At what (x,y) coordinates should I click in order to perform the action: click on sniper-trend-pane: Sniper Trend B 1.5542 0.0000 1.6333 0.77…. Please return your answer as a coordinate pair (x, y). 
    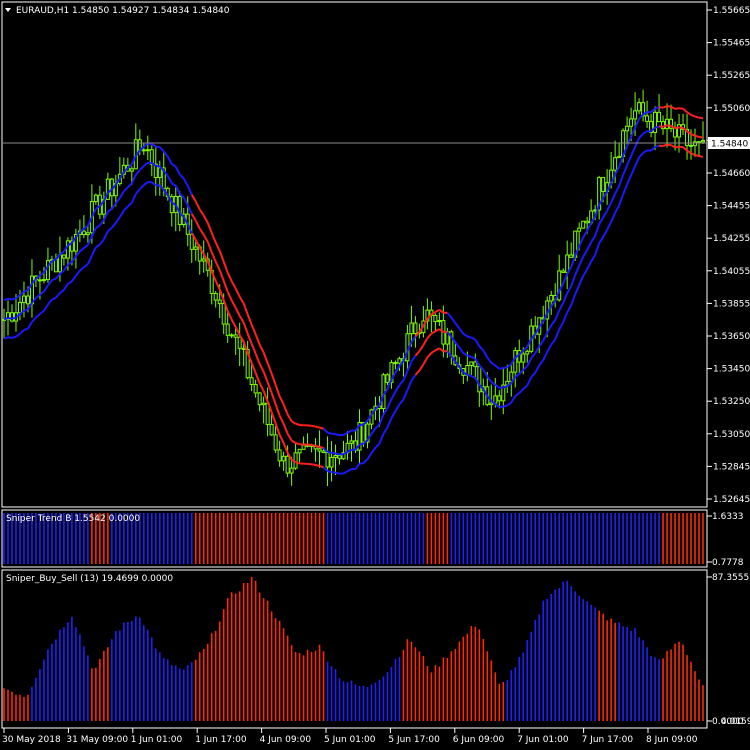
    Looking at the image, I should click on (372, 538).